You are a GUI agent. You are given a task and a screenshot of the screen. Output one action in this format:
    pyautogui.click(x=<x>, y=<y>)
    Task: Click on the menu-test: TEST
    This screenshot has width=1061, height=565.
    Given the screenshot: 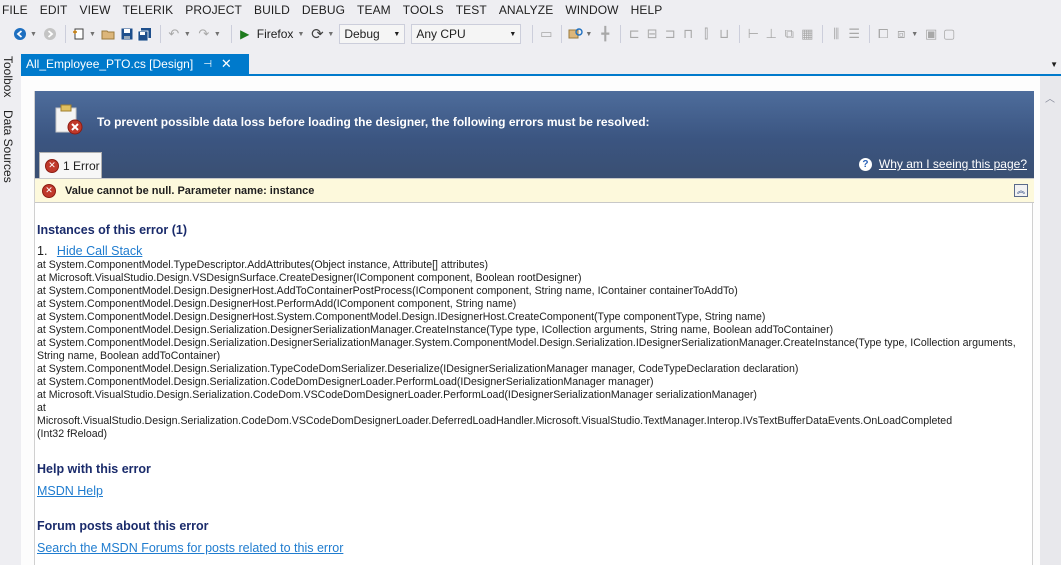 What is the action you would take?
    pyautogui.click(x=473, y=10)
    